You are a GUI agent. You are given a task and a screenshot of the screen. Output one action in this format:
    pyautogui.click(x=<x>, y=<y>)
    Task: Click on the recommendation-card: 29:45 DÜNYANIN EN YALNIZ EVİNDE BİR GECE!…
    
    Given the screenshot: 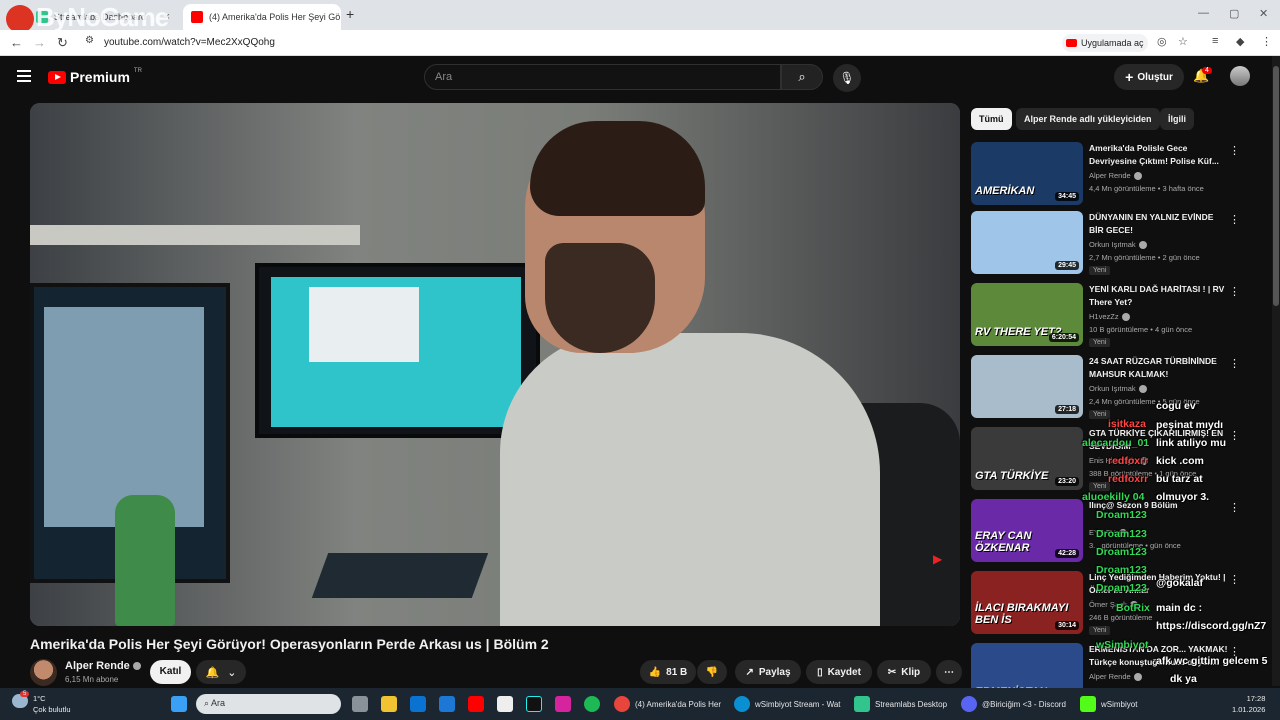 What is the action you would take?
    pyautogui.click(x=1116, y=243)
    